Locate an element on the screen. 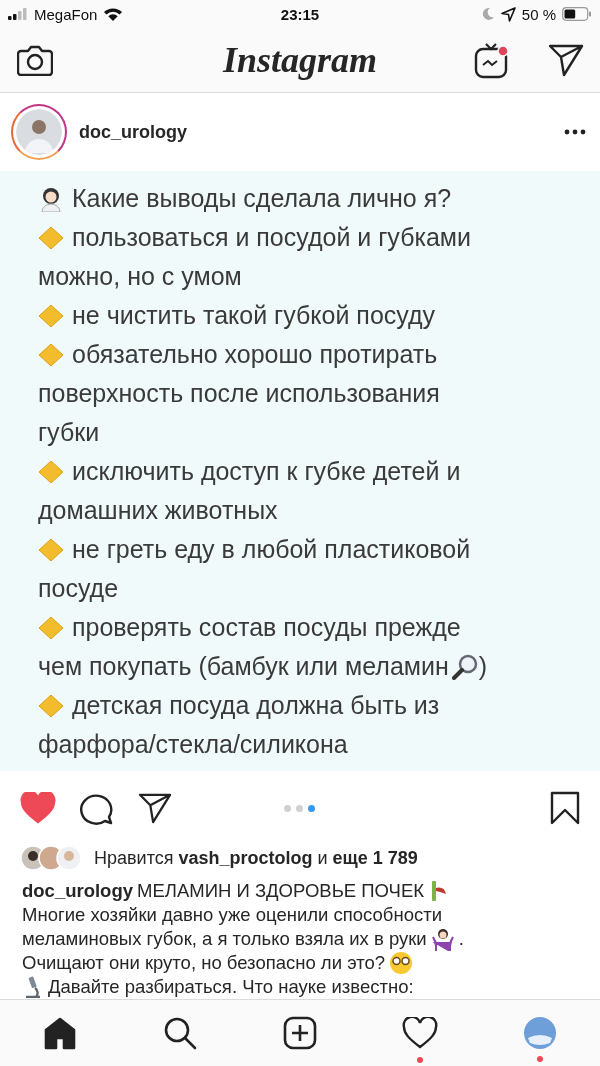  send-icon is located at coordinates (566, 60).